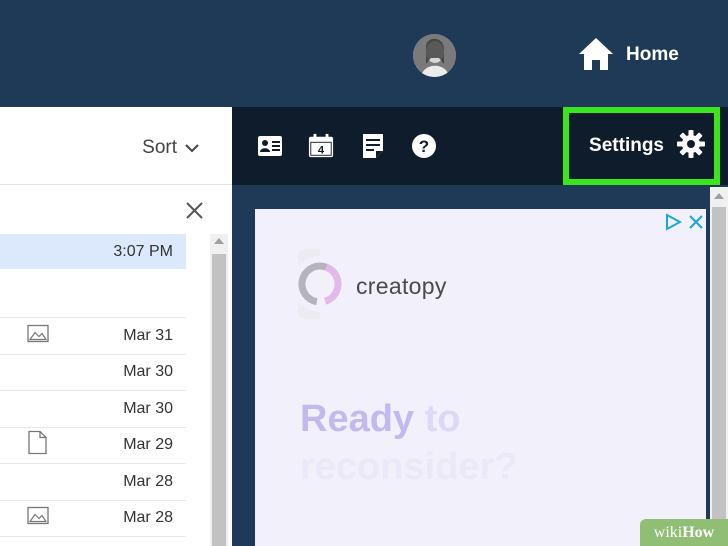  What do you see at coordinates (143, 251) in the screenshot?
I see `item-date: 3:07 PM` at bounding box center [143, 251].